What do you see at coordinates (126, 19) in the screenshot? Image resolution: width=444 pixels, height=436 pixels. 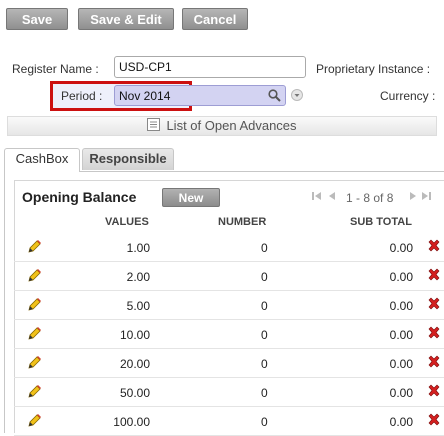 I see `save-and-edit-button: Save & Edit` at bounding box center [126, 19].